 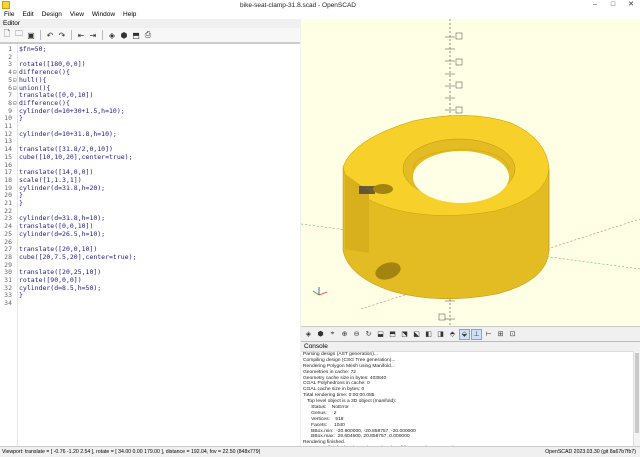 What do you see at coordinates (136, 35) in the screenshot?
I see `export-stl-icon: ⬒` at bounding box center [136, 35].